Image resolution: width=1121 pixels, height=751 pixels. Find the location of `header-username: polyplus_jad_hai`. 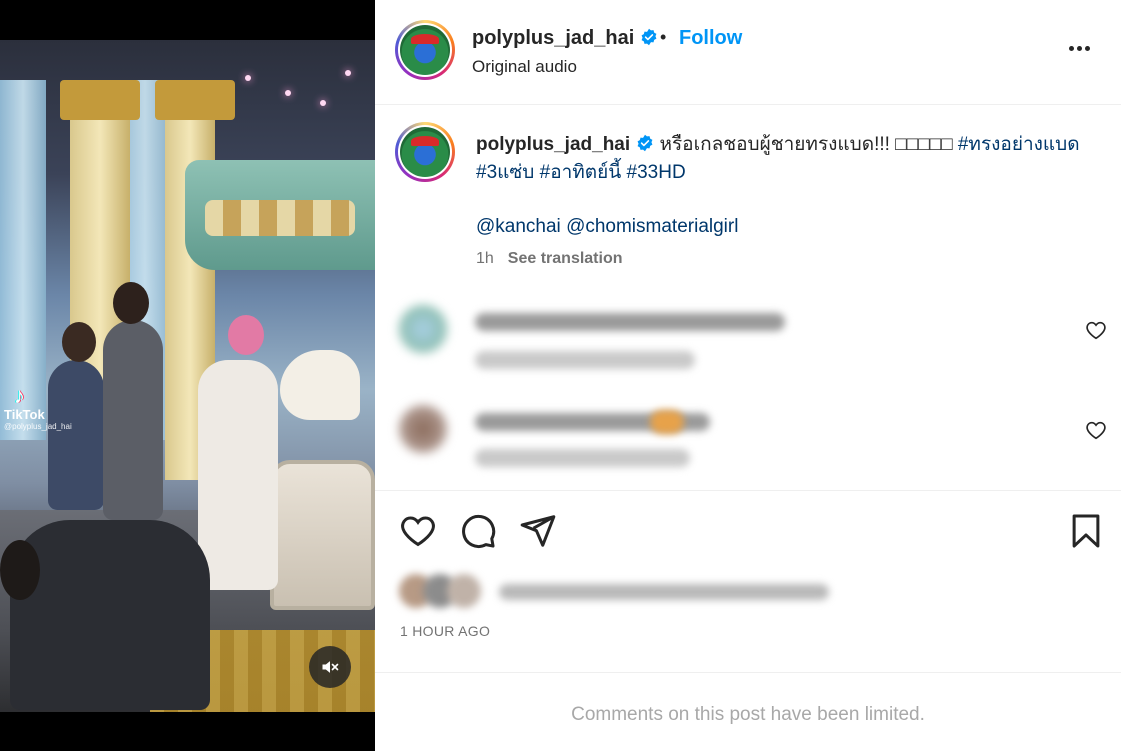

header-username: polyplus_jad_hai is located at coordinates (553, 38).